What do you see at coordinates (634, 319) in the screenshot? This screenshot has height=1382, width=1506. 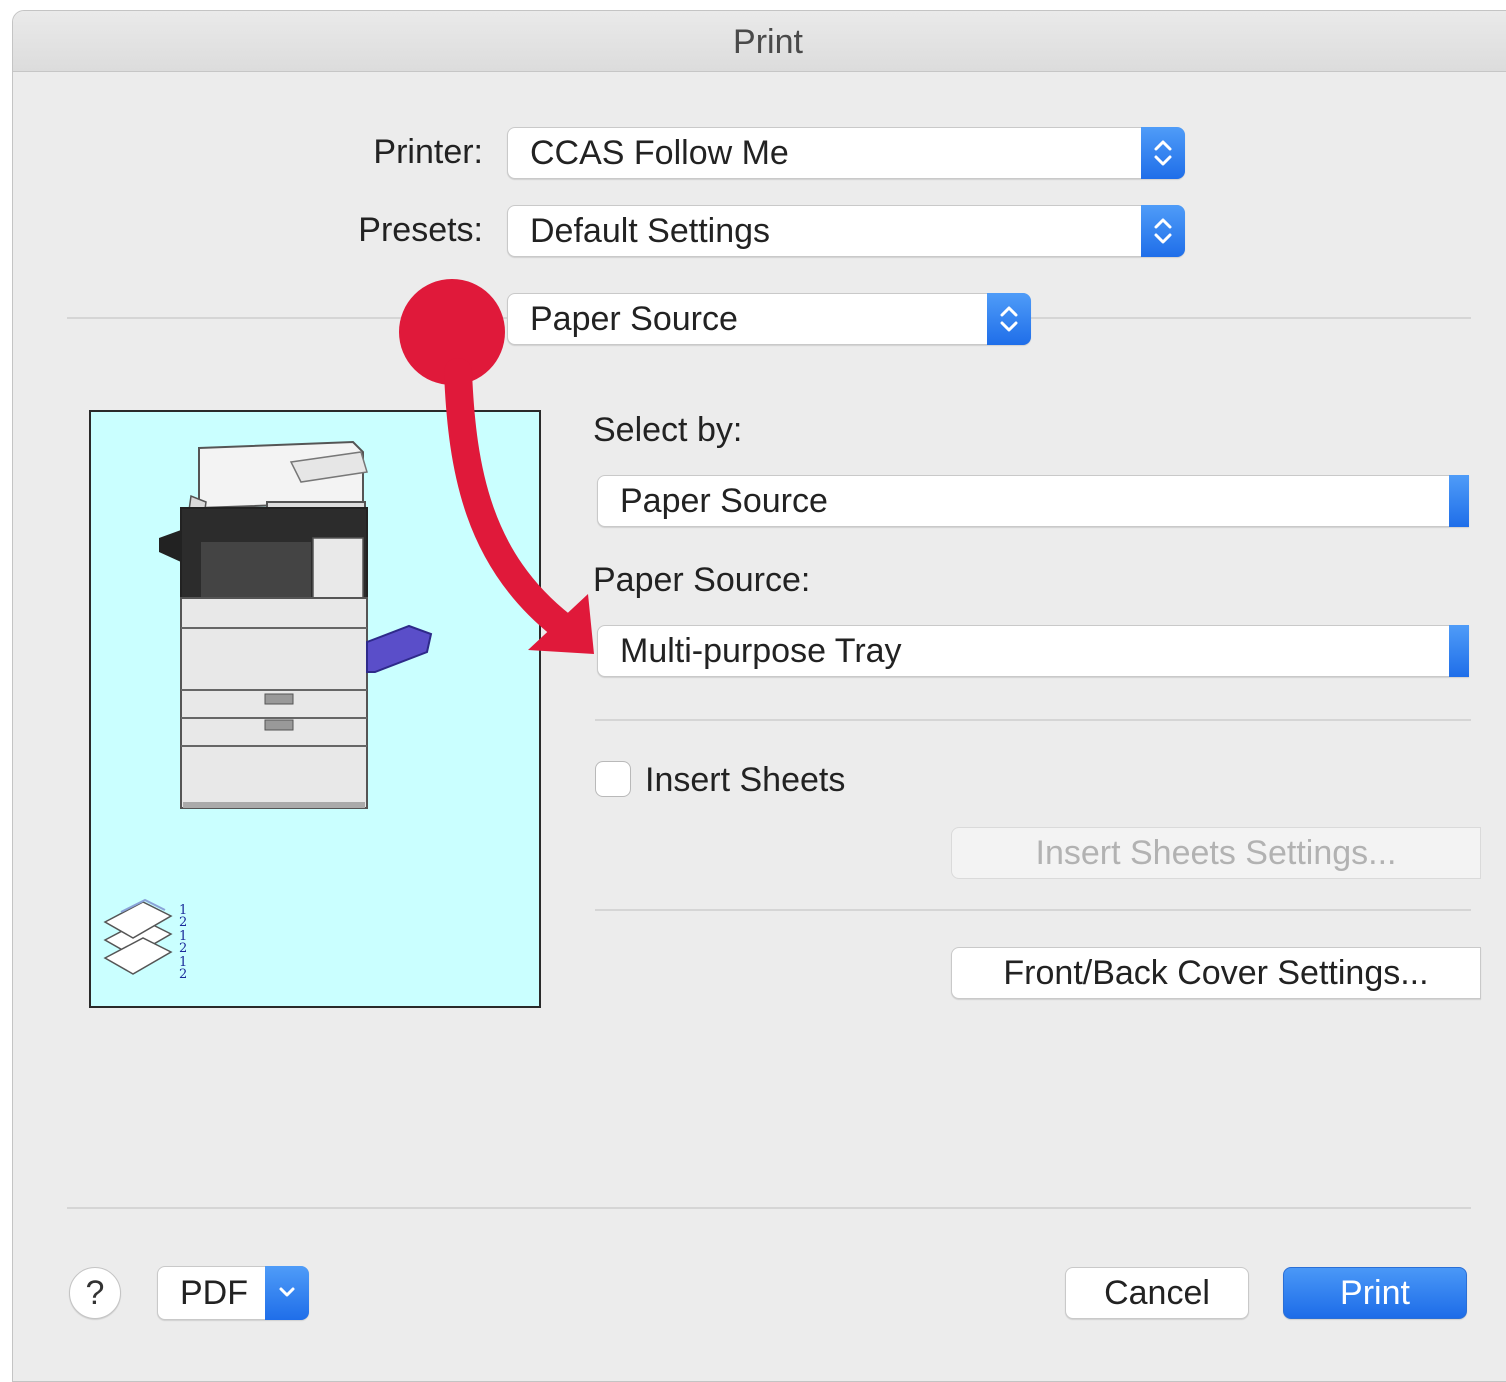 I see `panel-menu-value: Paper Source` at bounding box center [634, 319].